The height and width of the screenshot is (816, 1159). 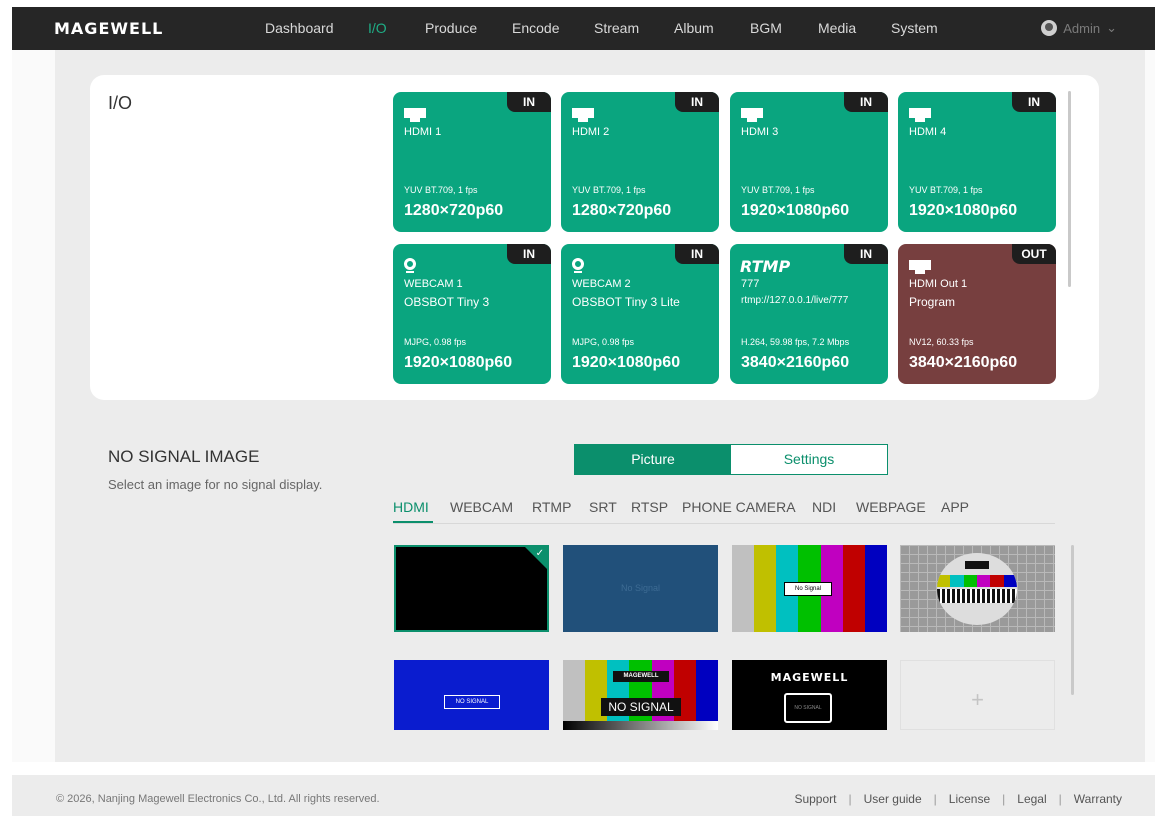 I want to click on rtmp-logo-icon: RTMP, so click(x=765, y=266).